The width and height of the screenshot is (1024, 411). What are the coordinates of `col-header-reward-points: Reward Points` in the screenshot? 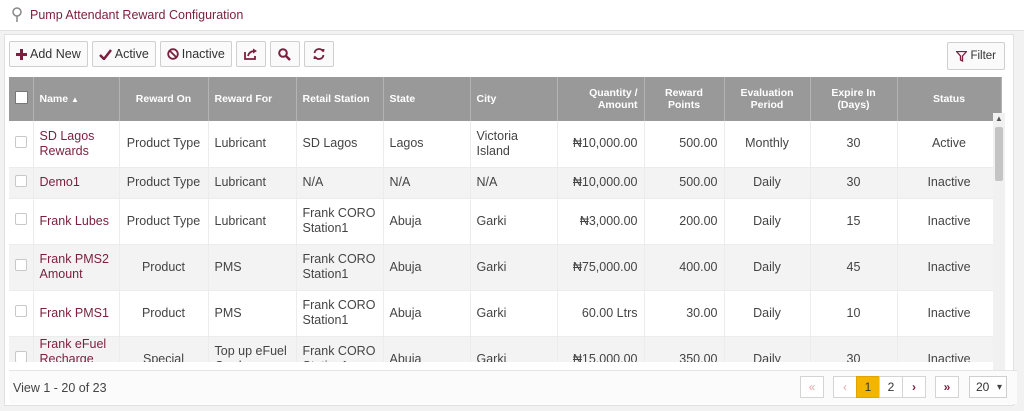 It's located at (684, 99).